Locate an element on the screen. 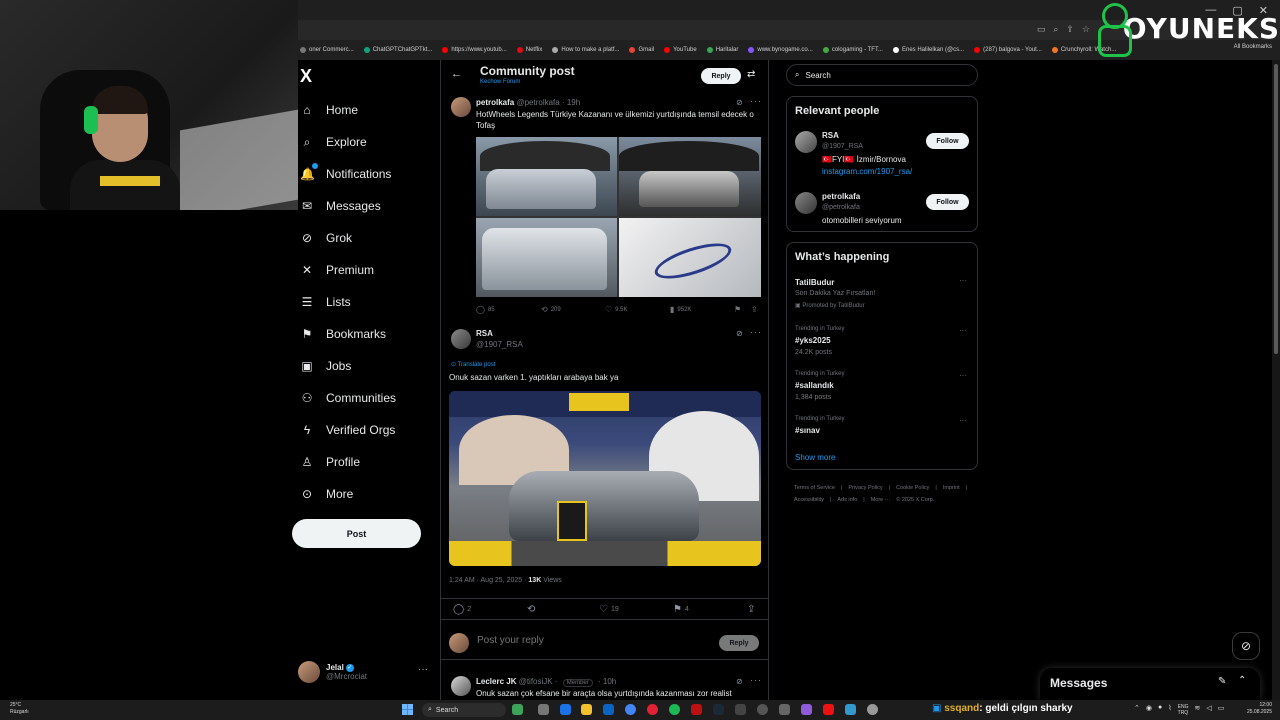 This screenshot has width=1280, height=720. sidebar-item-communities: ⚇ Communities is located at coordinates (348, 398).